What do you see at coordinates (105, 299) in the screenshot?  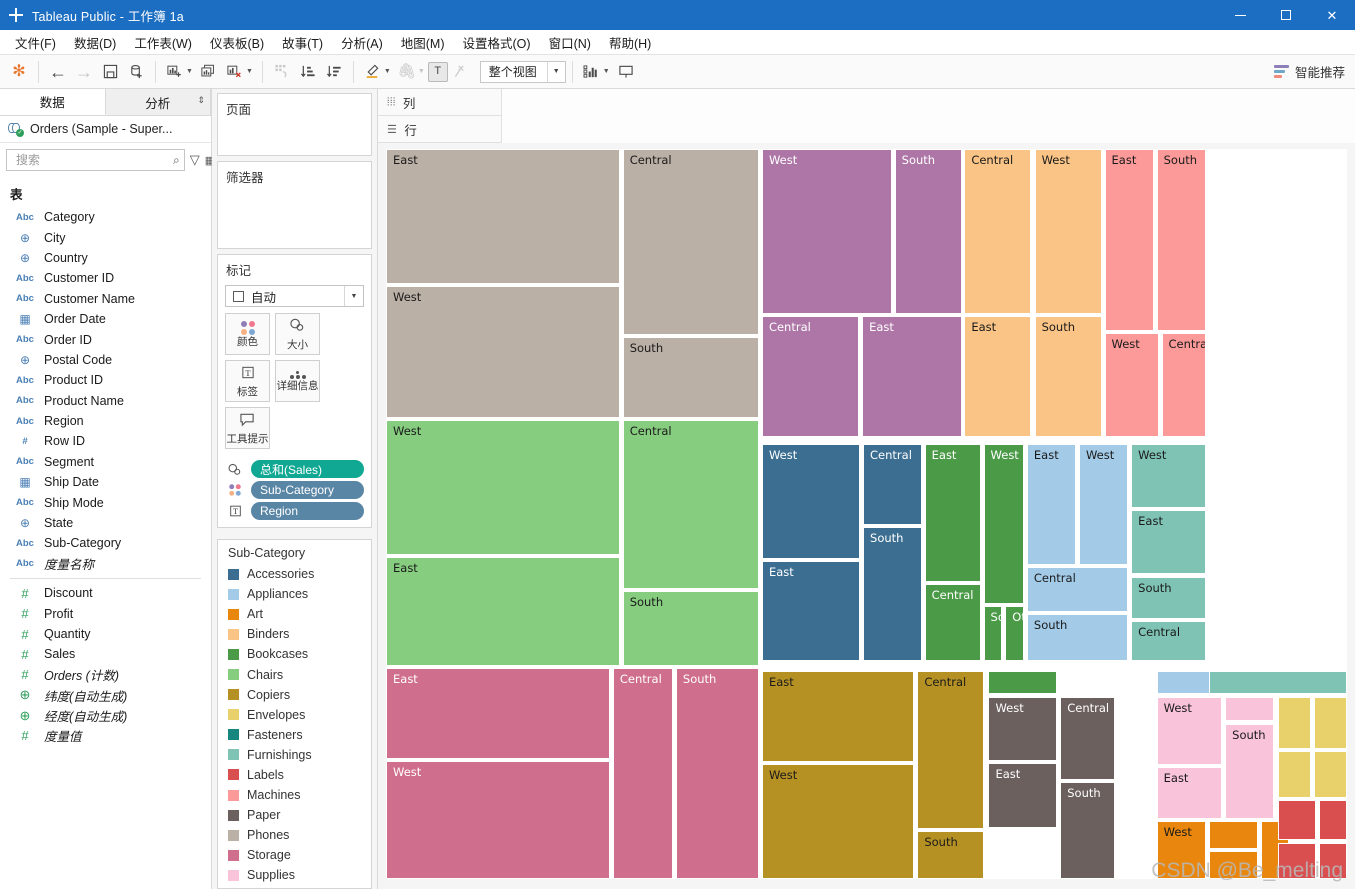 I see `field-item: Abc Customer Name` at bounding box center [105, 299].